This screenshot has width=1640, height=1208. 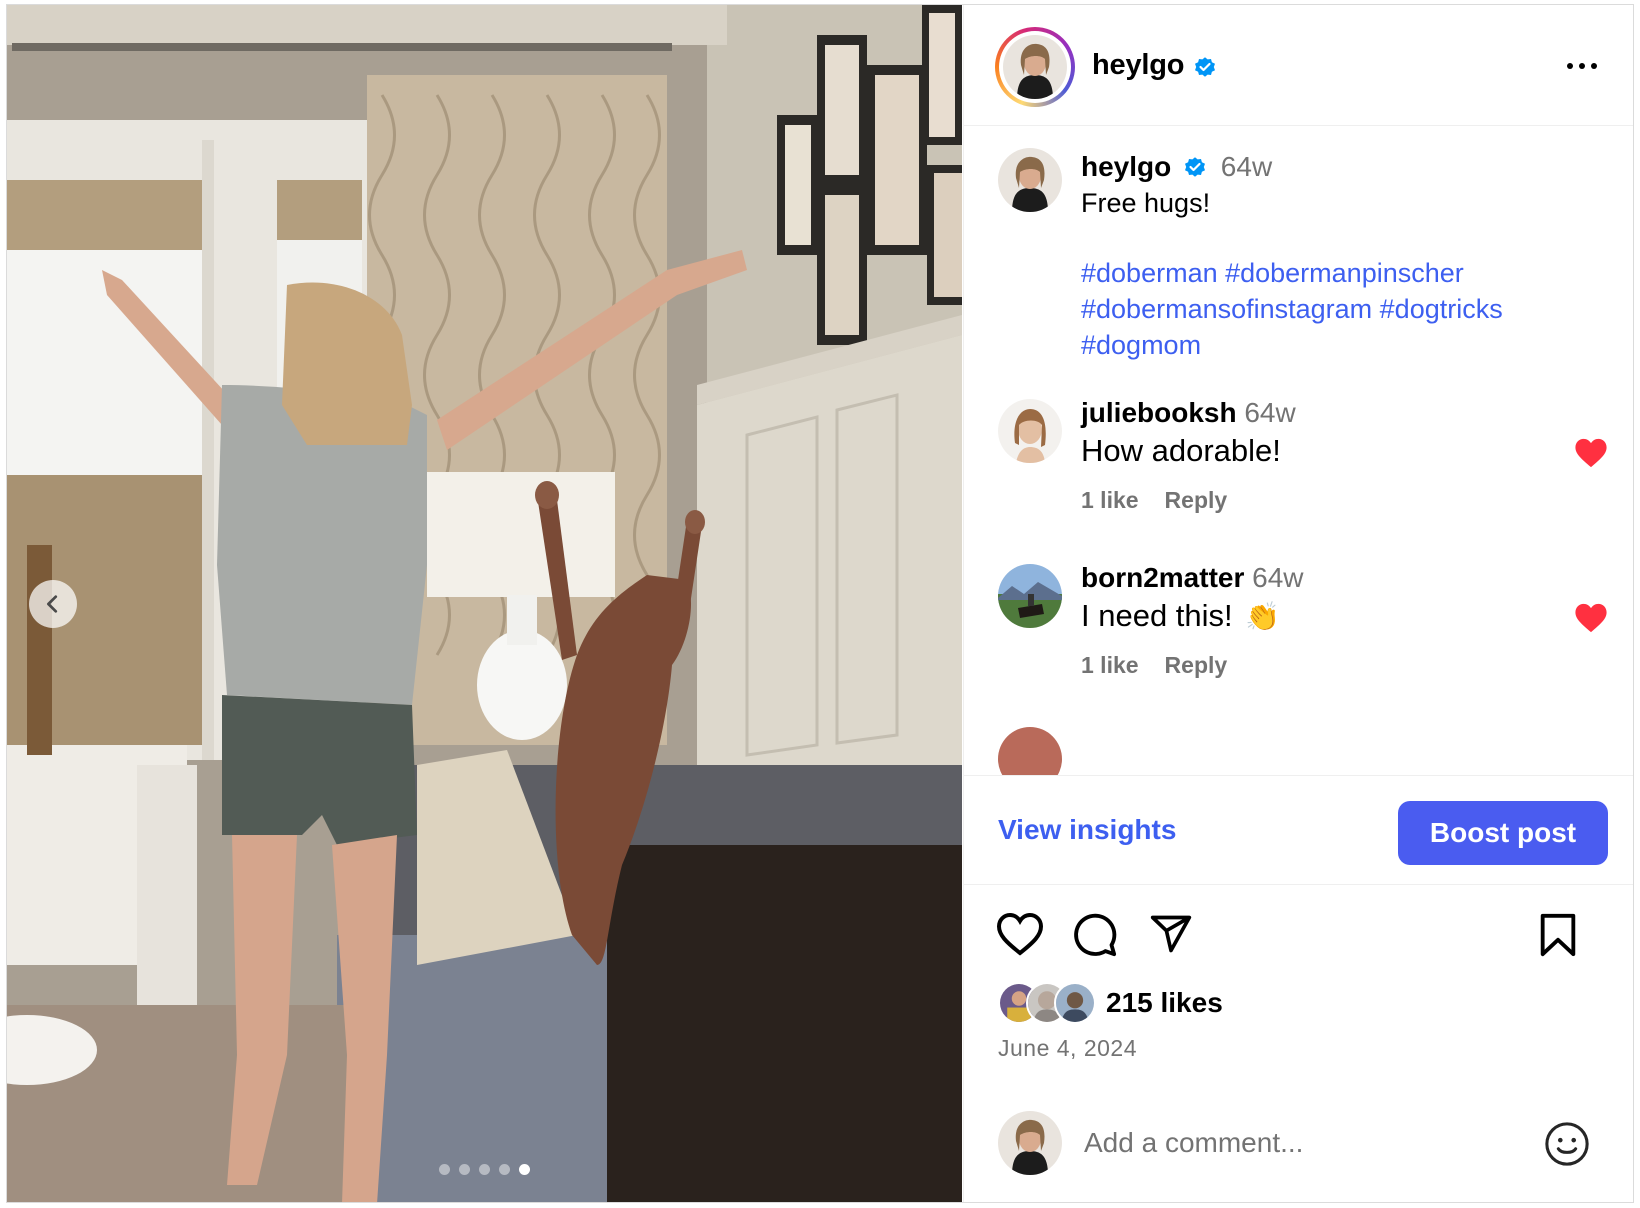 I want to click on carousel-dot-active, so click(x=524, y=1169).